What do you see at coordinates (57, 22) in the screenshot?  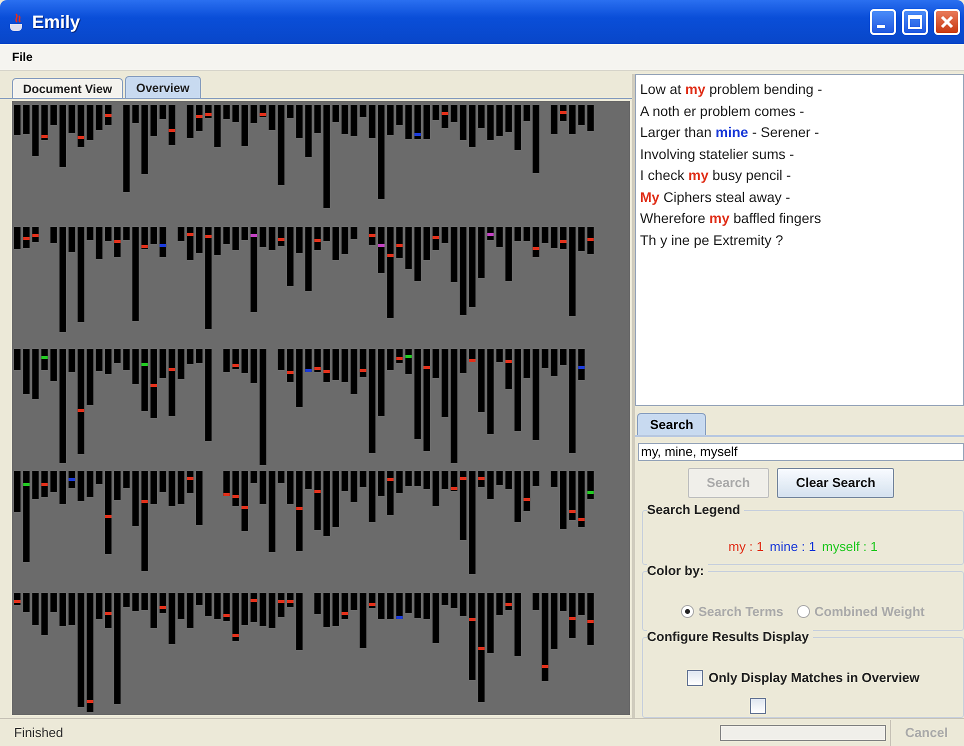 I see `window-title: Emily` at bounding box center [57, 22].